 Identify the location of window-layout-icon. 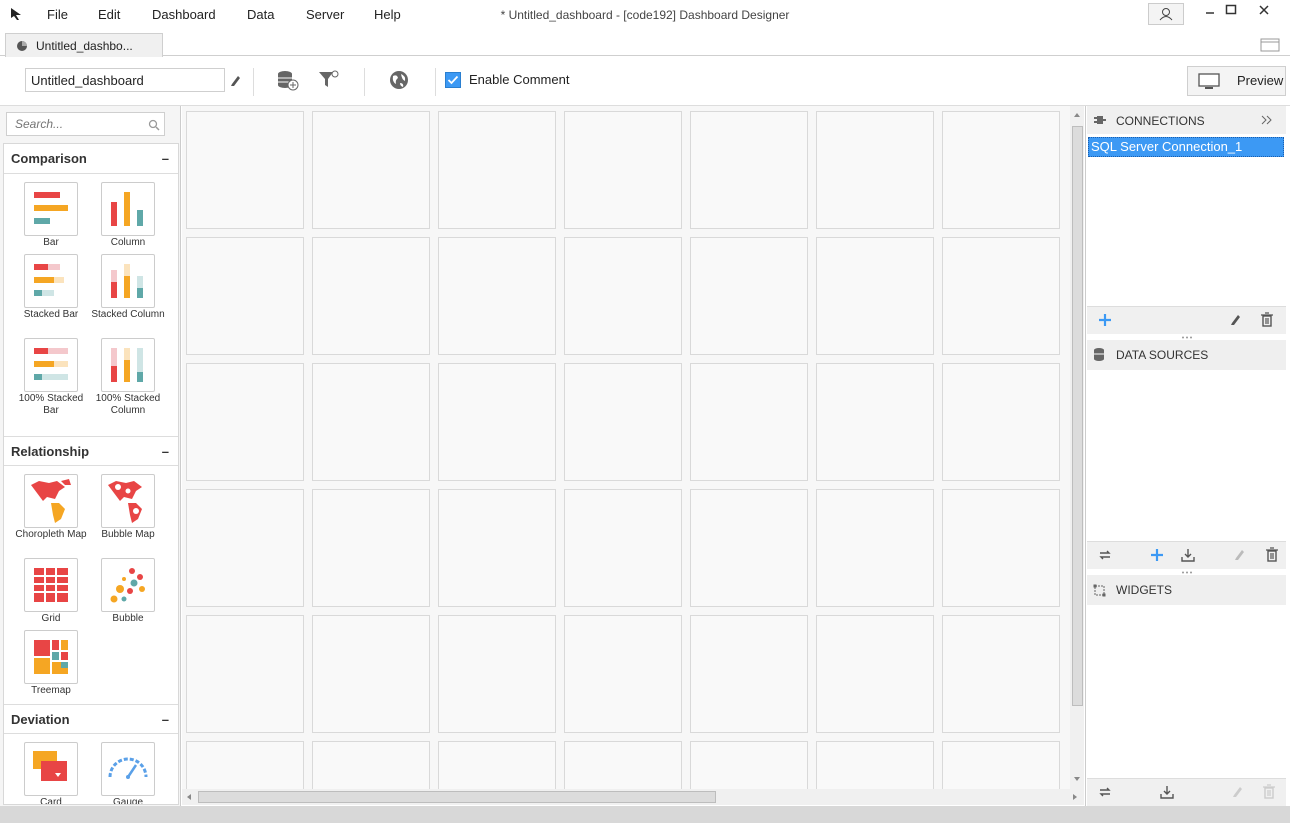
(1270, 45).